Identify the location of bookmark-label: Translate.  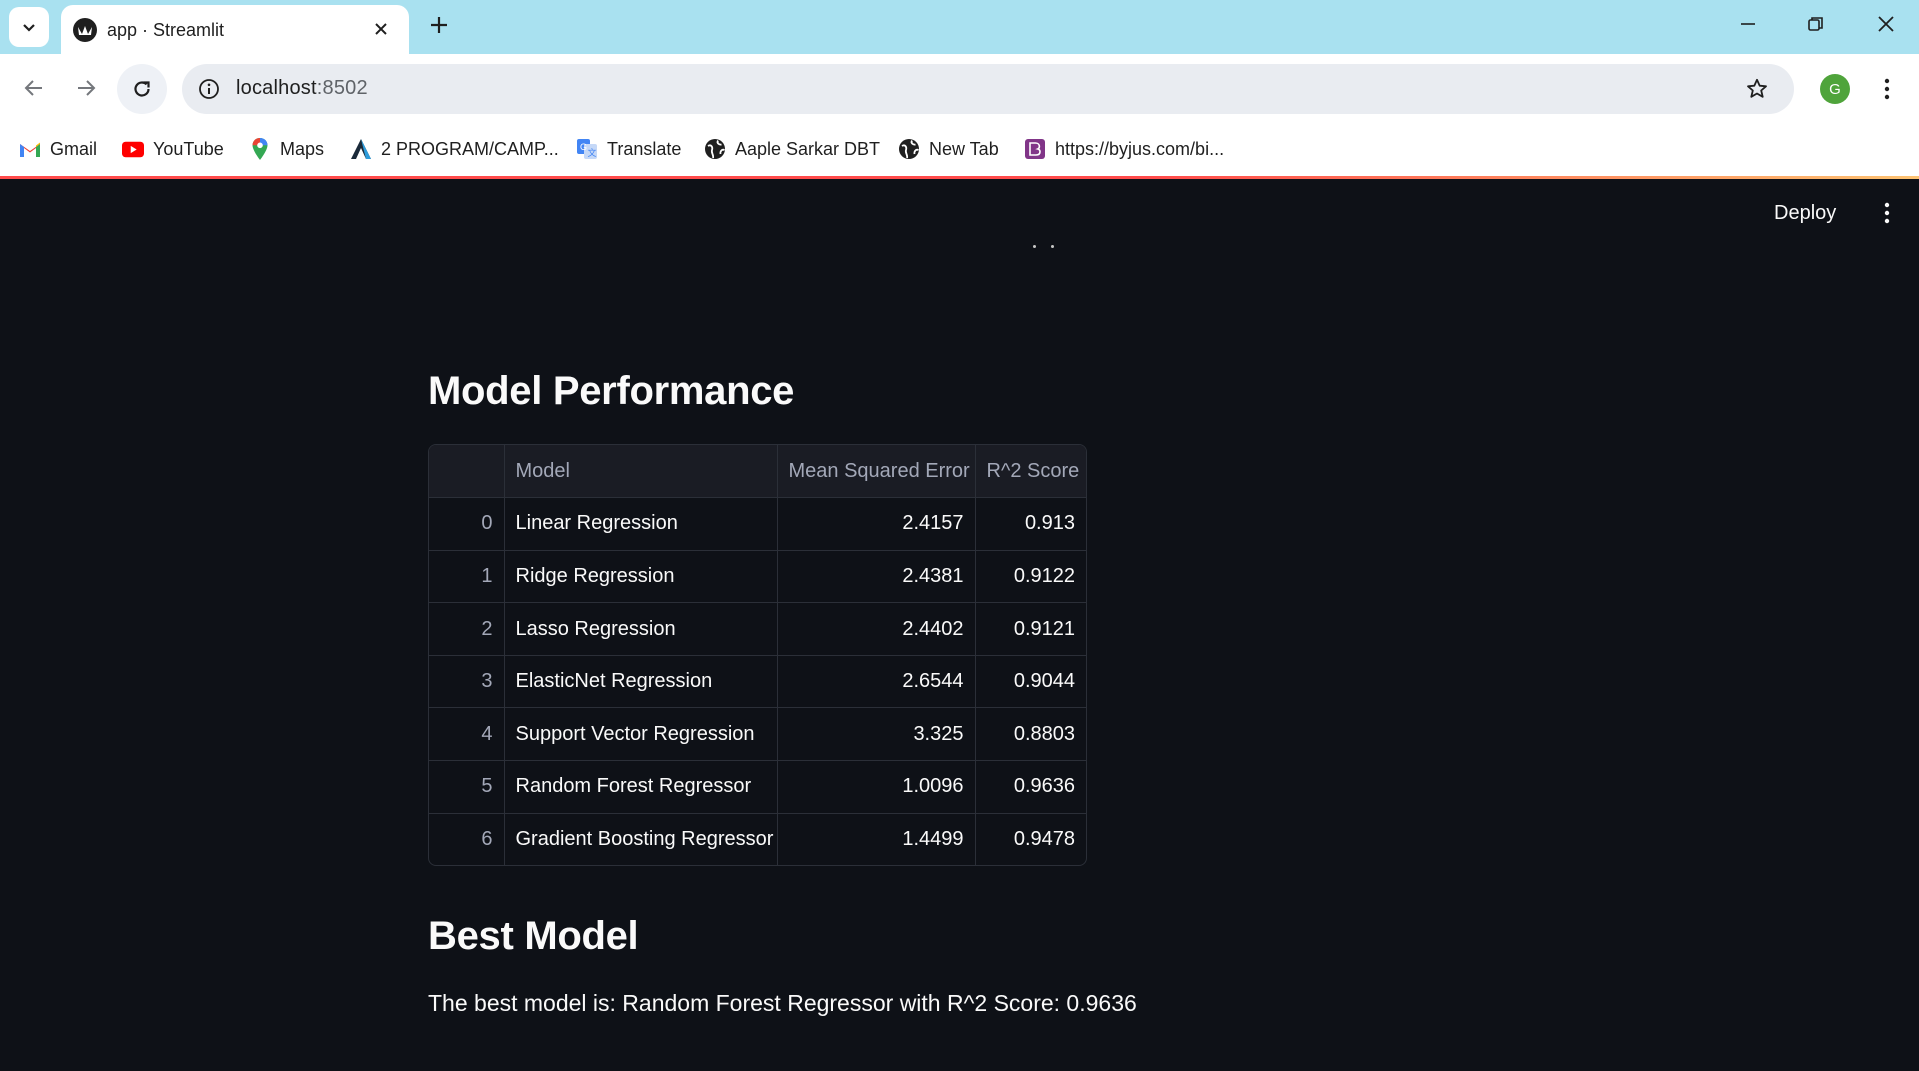
(644, 148).